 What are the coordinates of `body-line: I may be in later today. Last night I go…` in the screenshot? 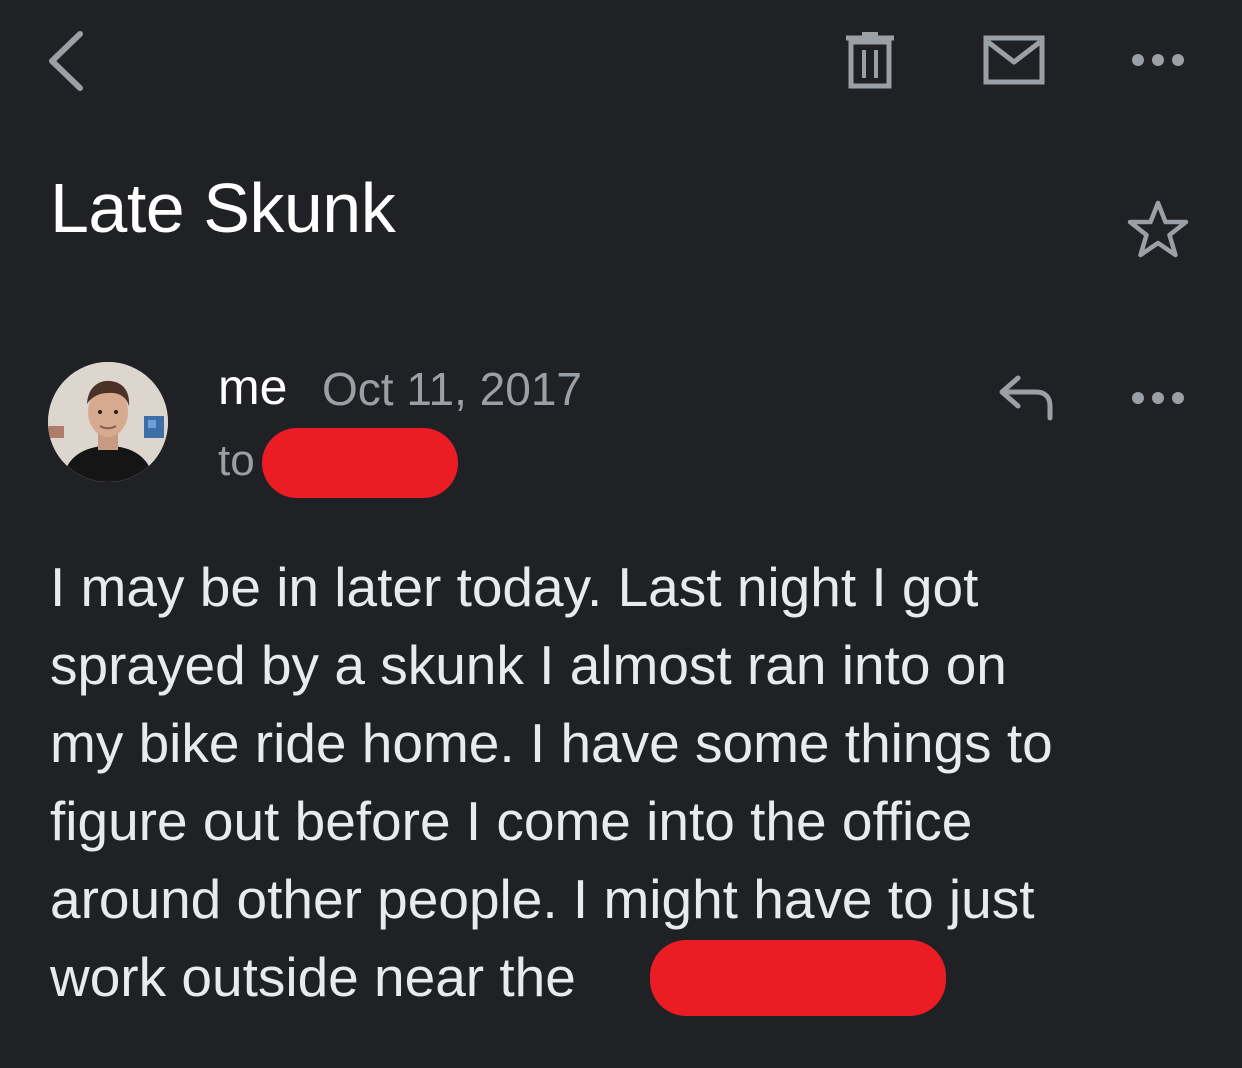 It's located at (514, 587).